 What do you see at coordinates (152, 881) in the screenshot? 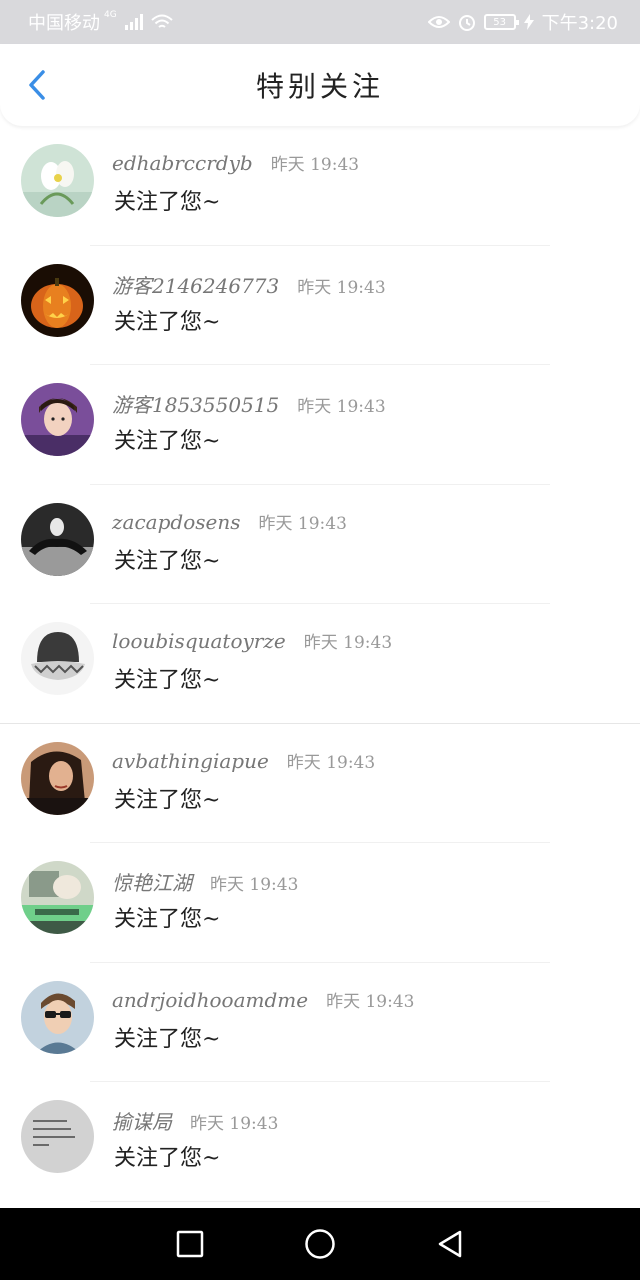
I see `username: 惊艳江湖` at bounding box center [152, 881].